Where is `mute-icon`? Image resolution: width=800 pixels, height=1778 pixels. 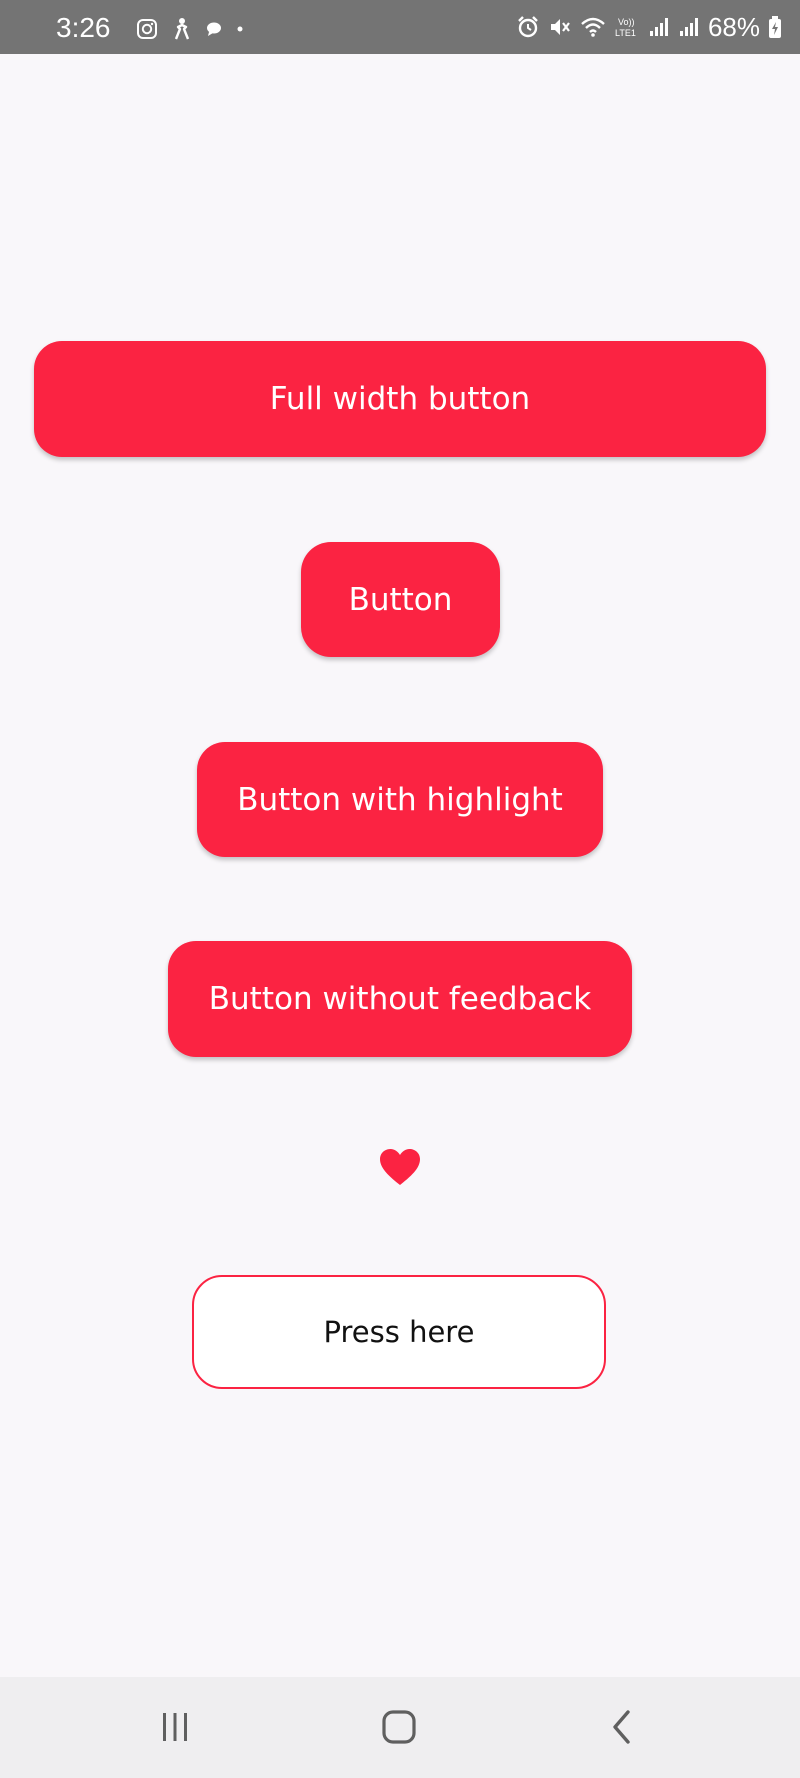
mute-icon is located at coordinates (560, 27).